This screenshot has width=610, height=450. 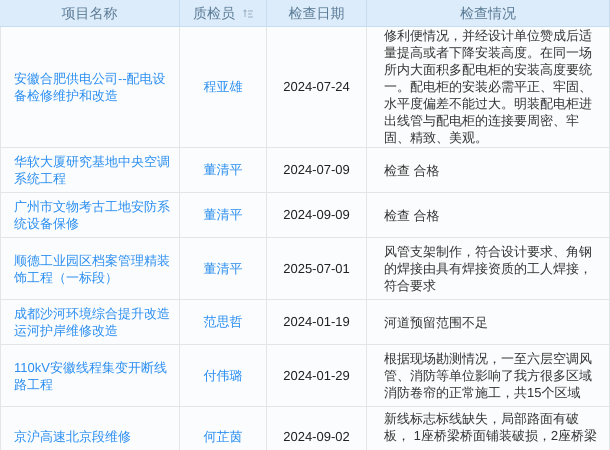 I want to click on project-link: 110kV安徽线程集变开断线路工程, so click(x=92, y=375).